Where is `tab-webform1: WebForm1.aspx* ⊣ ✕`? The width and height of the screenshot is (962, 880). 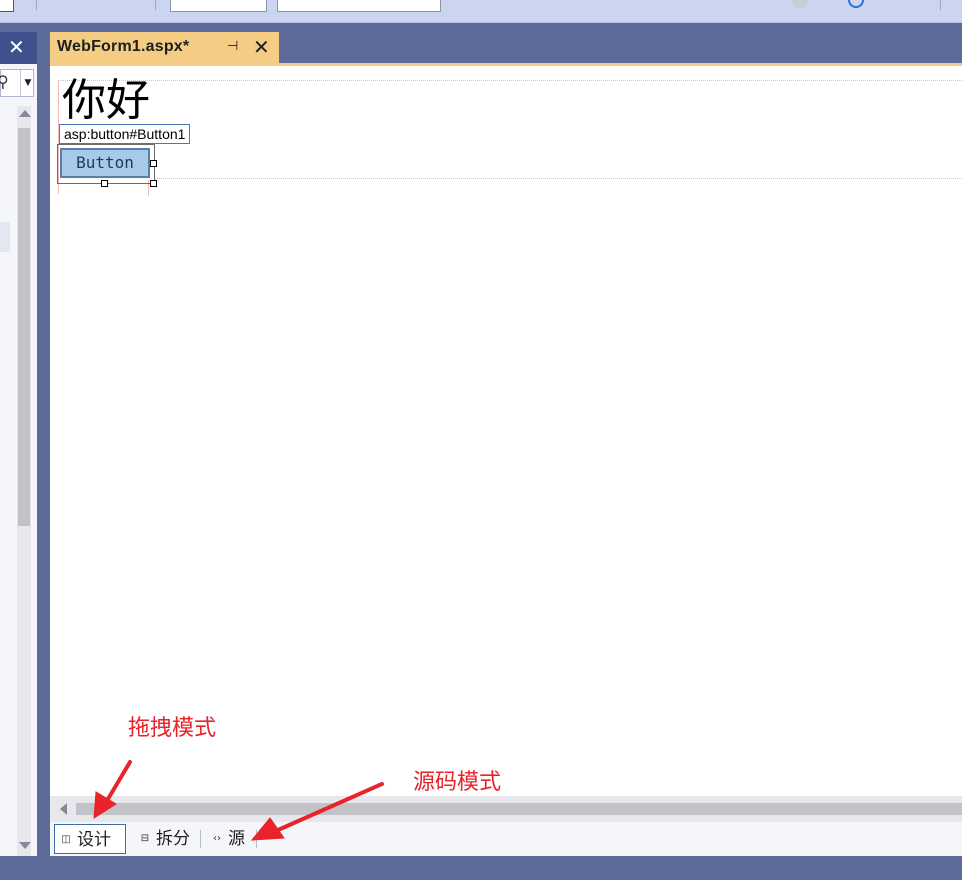
tab-webform1: WebForm1.aspx* ⊣ ✕ is located at coordinates (164, 47).